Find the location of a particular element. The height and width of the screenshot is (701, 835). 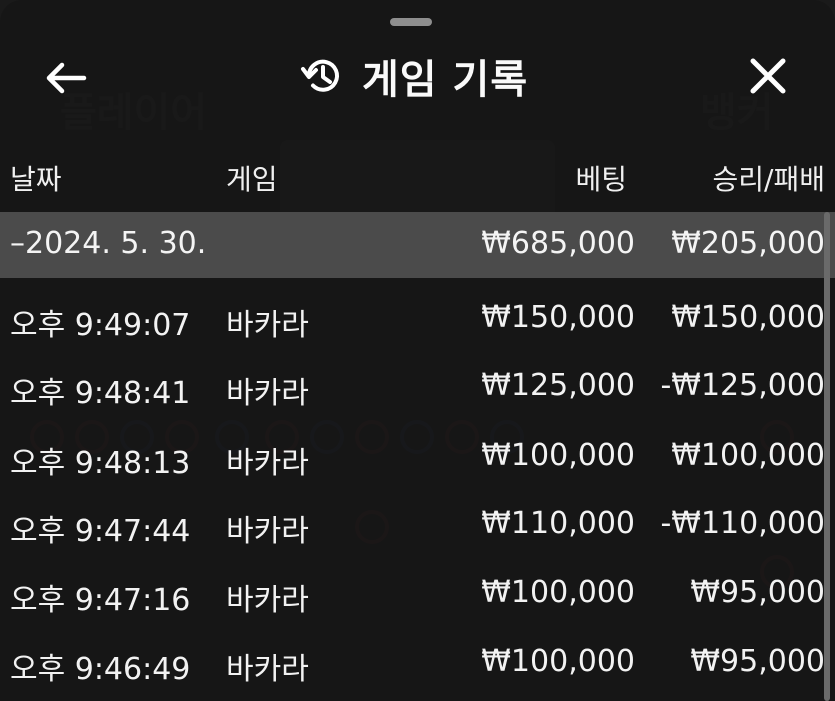

date-group-result-total: ₩205,000 is located at coordinates (748, 243).